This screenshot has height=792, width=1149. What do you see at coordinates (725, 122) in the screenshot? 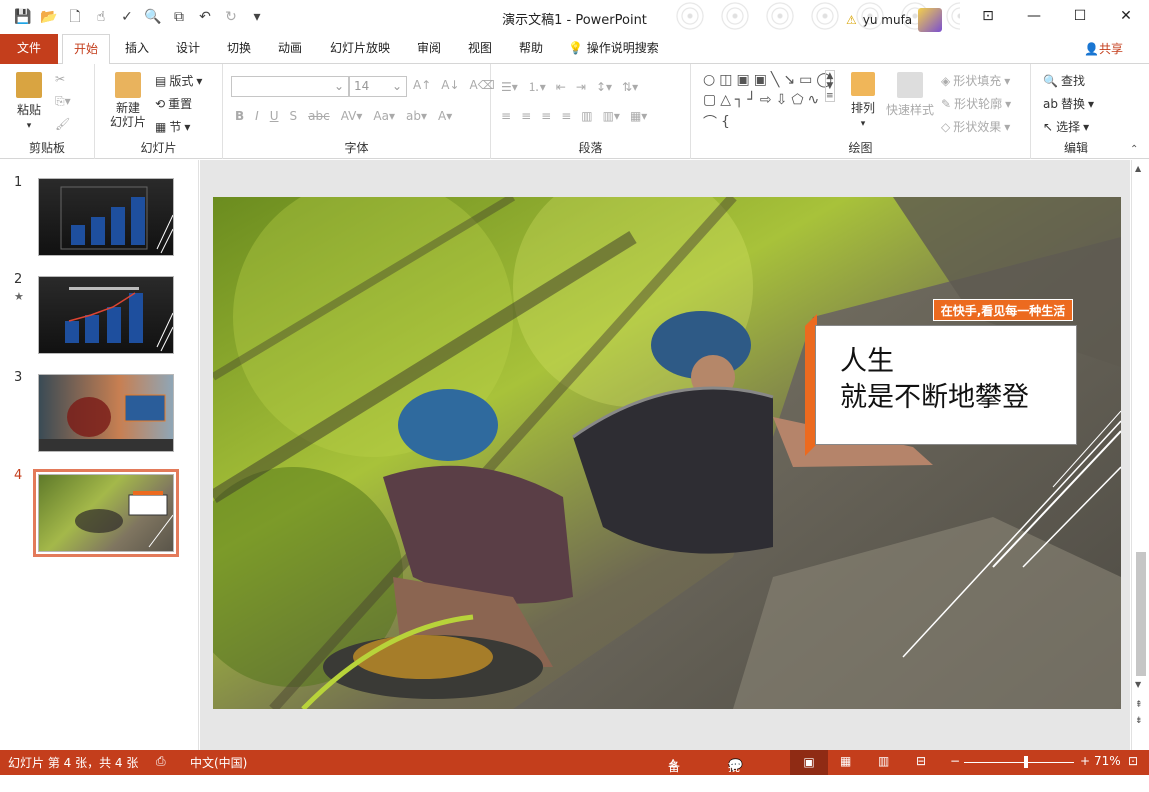
I see `brace-icon: {` at bounding box center [725, 122].